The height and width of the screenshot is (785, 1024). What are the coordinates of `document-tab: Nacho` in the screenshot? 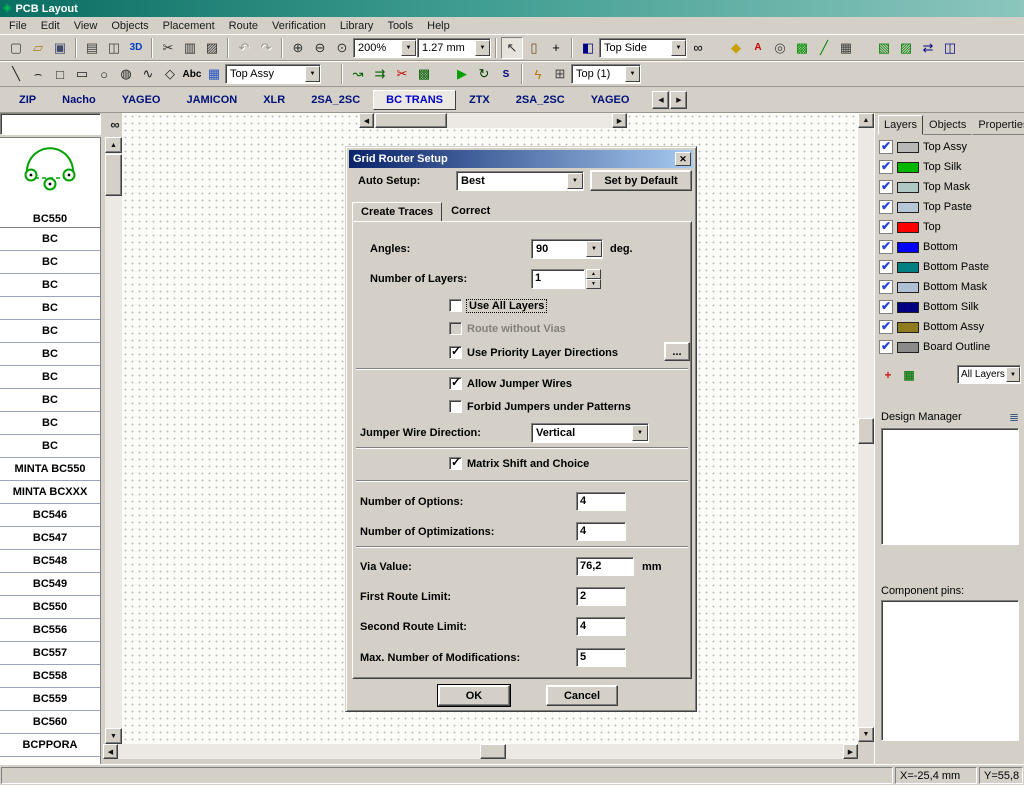 It's located at (79, 100).